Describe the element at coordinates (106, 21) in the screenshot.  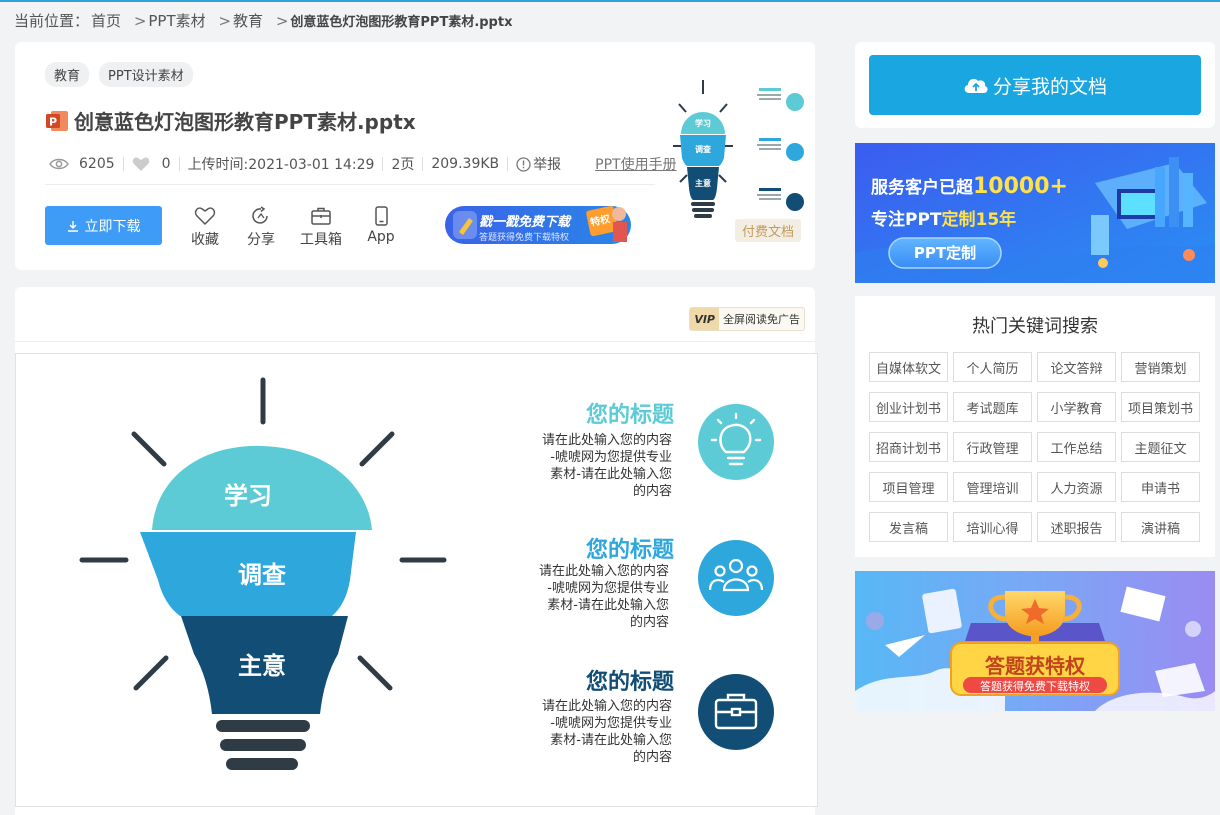
I see `breadcrumb-home: 首页` at that location.